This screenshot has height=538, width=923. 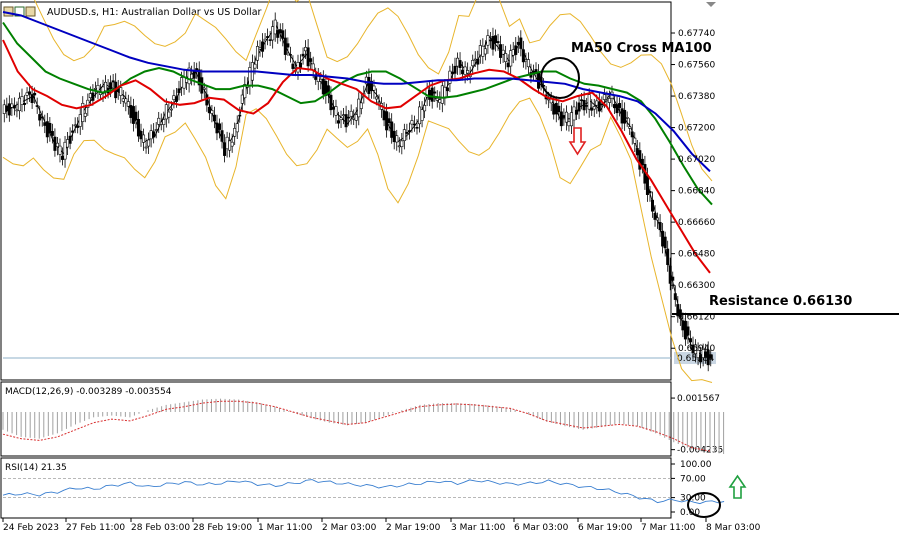 I want to click on x-axis-label: 8 Mar 03:00, so click(x=733, y=528).